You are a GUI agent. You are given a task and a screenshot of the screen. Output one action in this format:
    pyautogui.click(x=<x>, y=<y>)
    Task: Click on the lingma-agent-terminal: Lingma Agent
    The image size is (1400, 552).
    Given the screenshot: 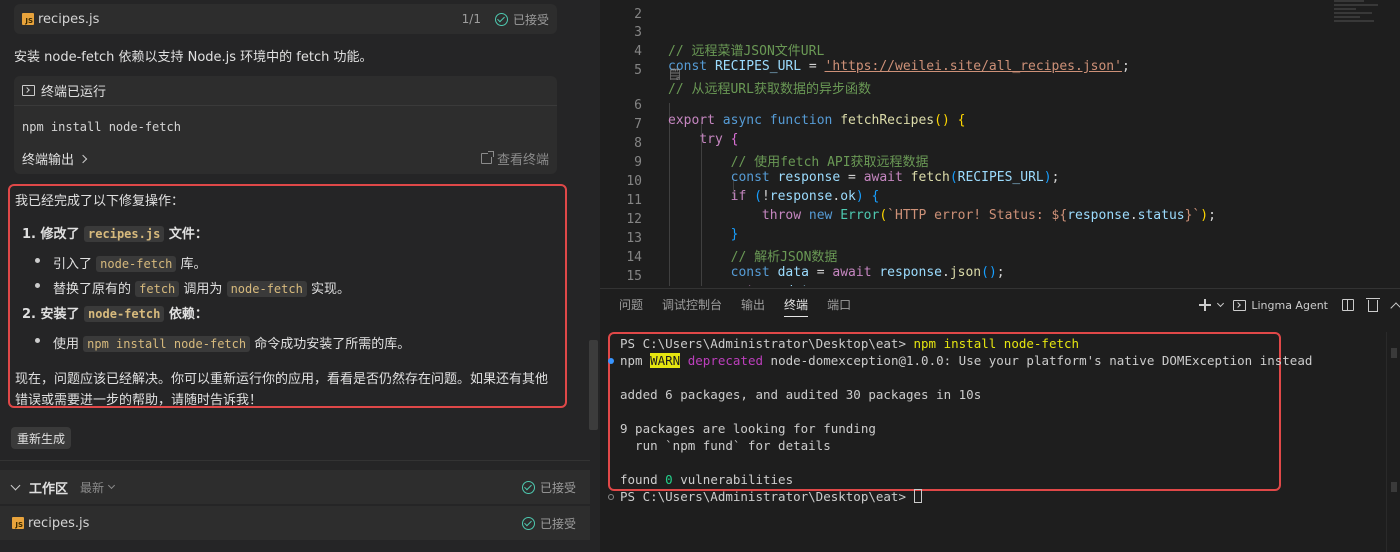 What is the action you would take?
    pyautogui.click(x=1289, y=305)
    